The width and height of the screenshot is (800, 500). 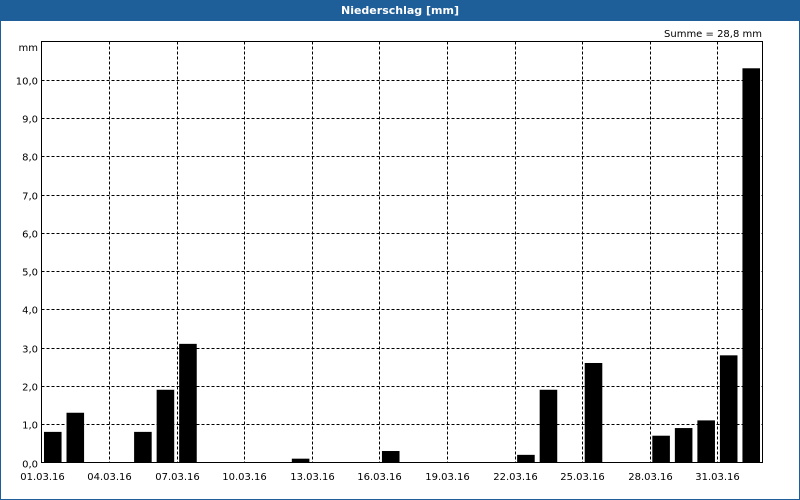 I want to click on x-tick-label: 19.03.16, so click(x=447, y=477).